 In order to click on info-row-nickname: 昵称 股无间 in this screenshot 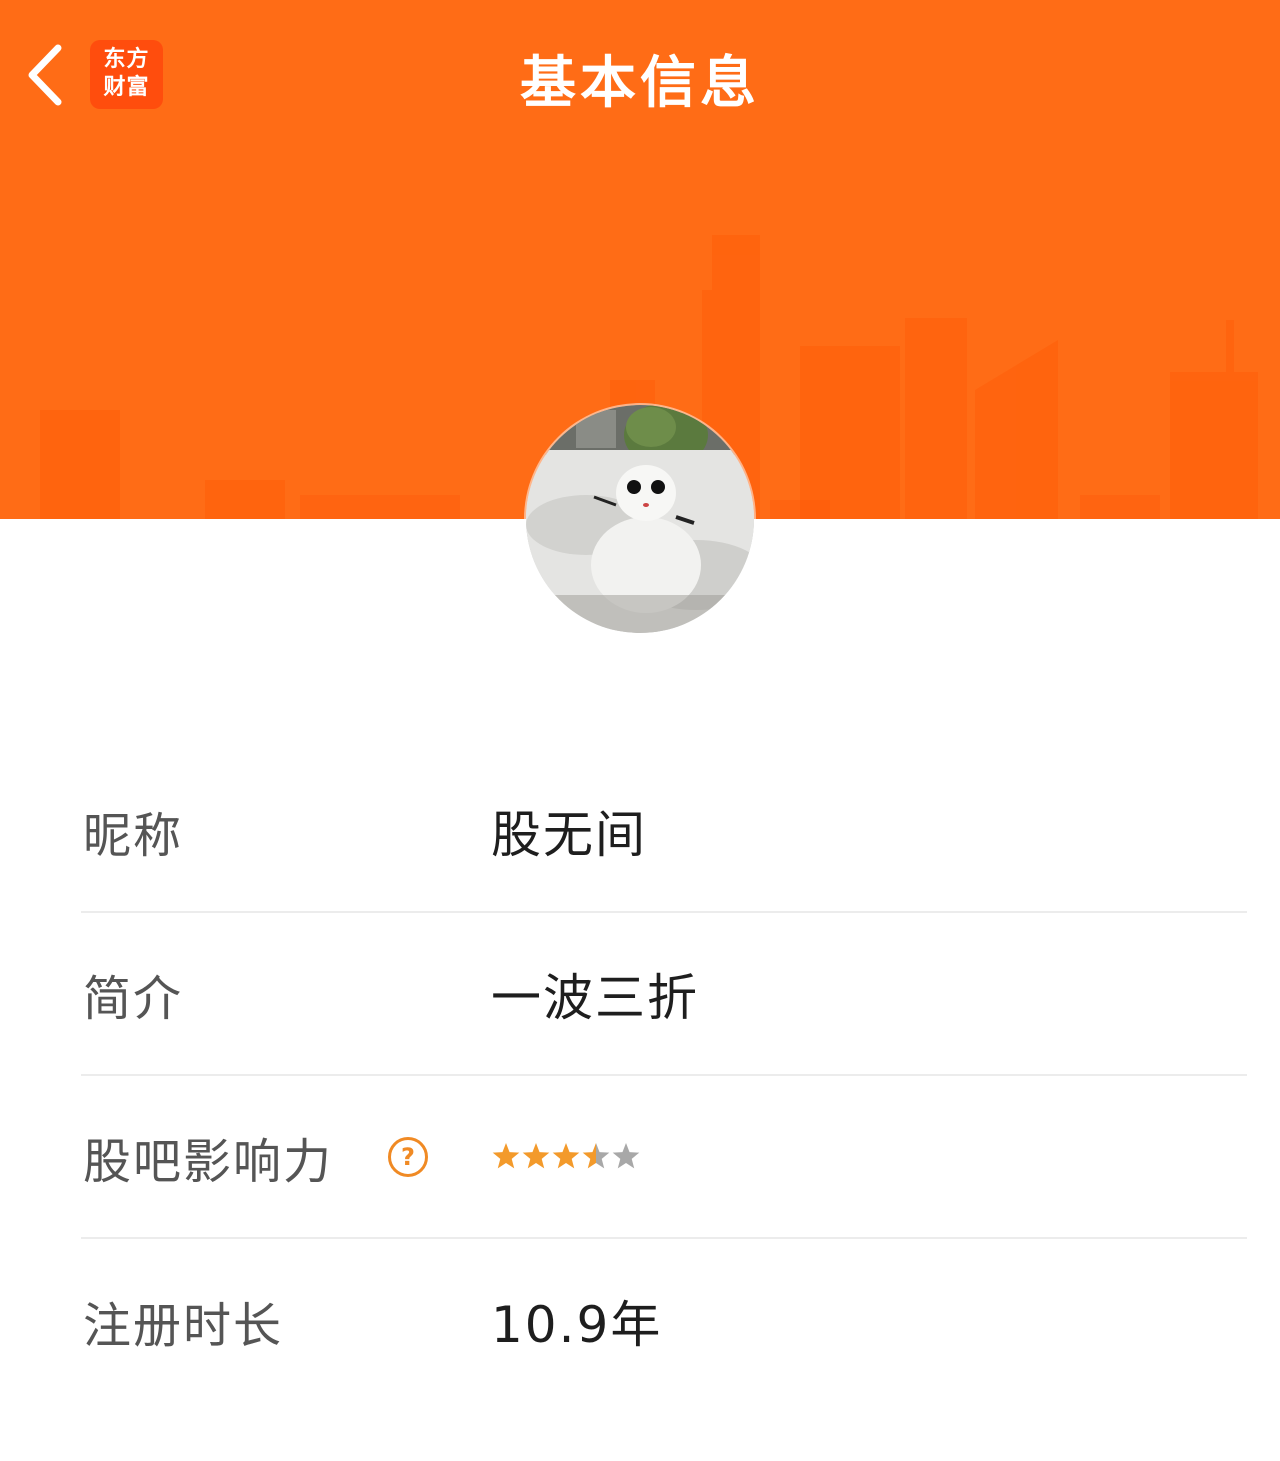, I will do `click(664, 831)`.